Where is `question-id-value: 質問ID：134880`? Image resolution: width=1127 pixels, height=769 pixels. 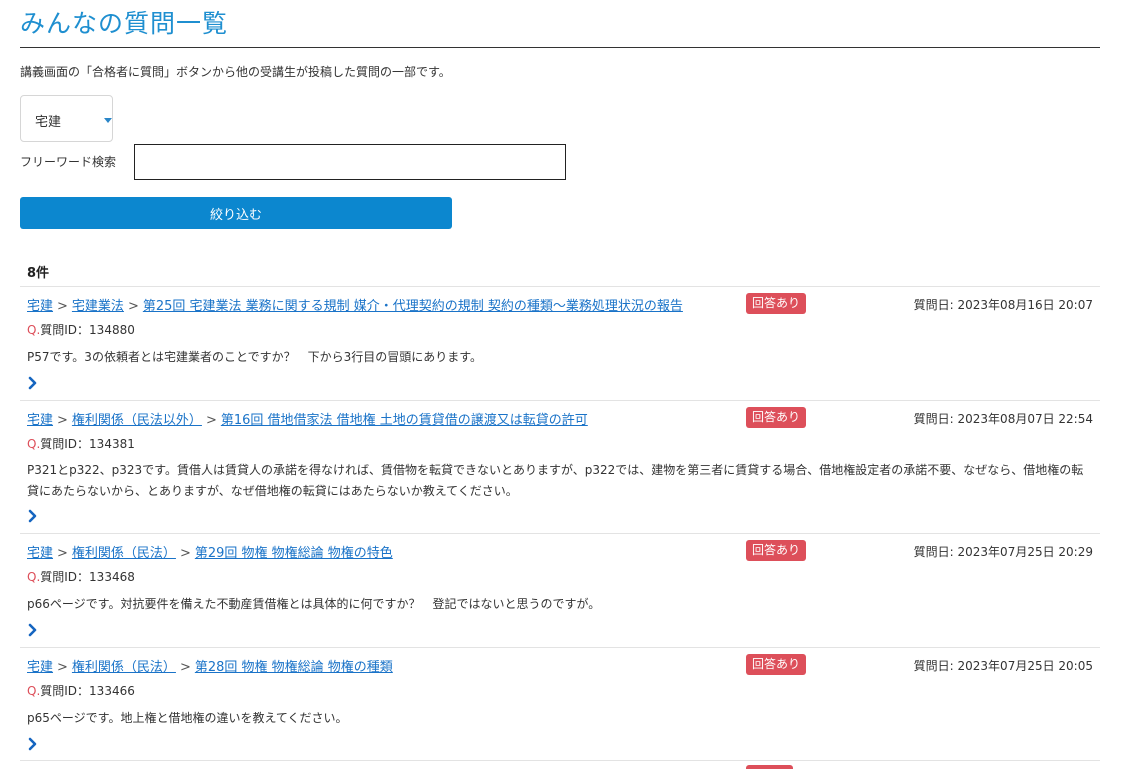
question-id-value: 質問ID：134880 is located at coordinates (87, 330).